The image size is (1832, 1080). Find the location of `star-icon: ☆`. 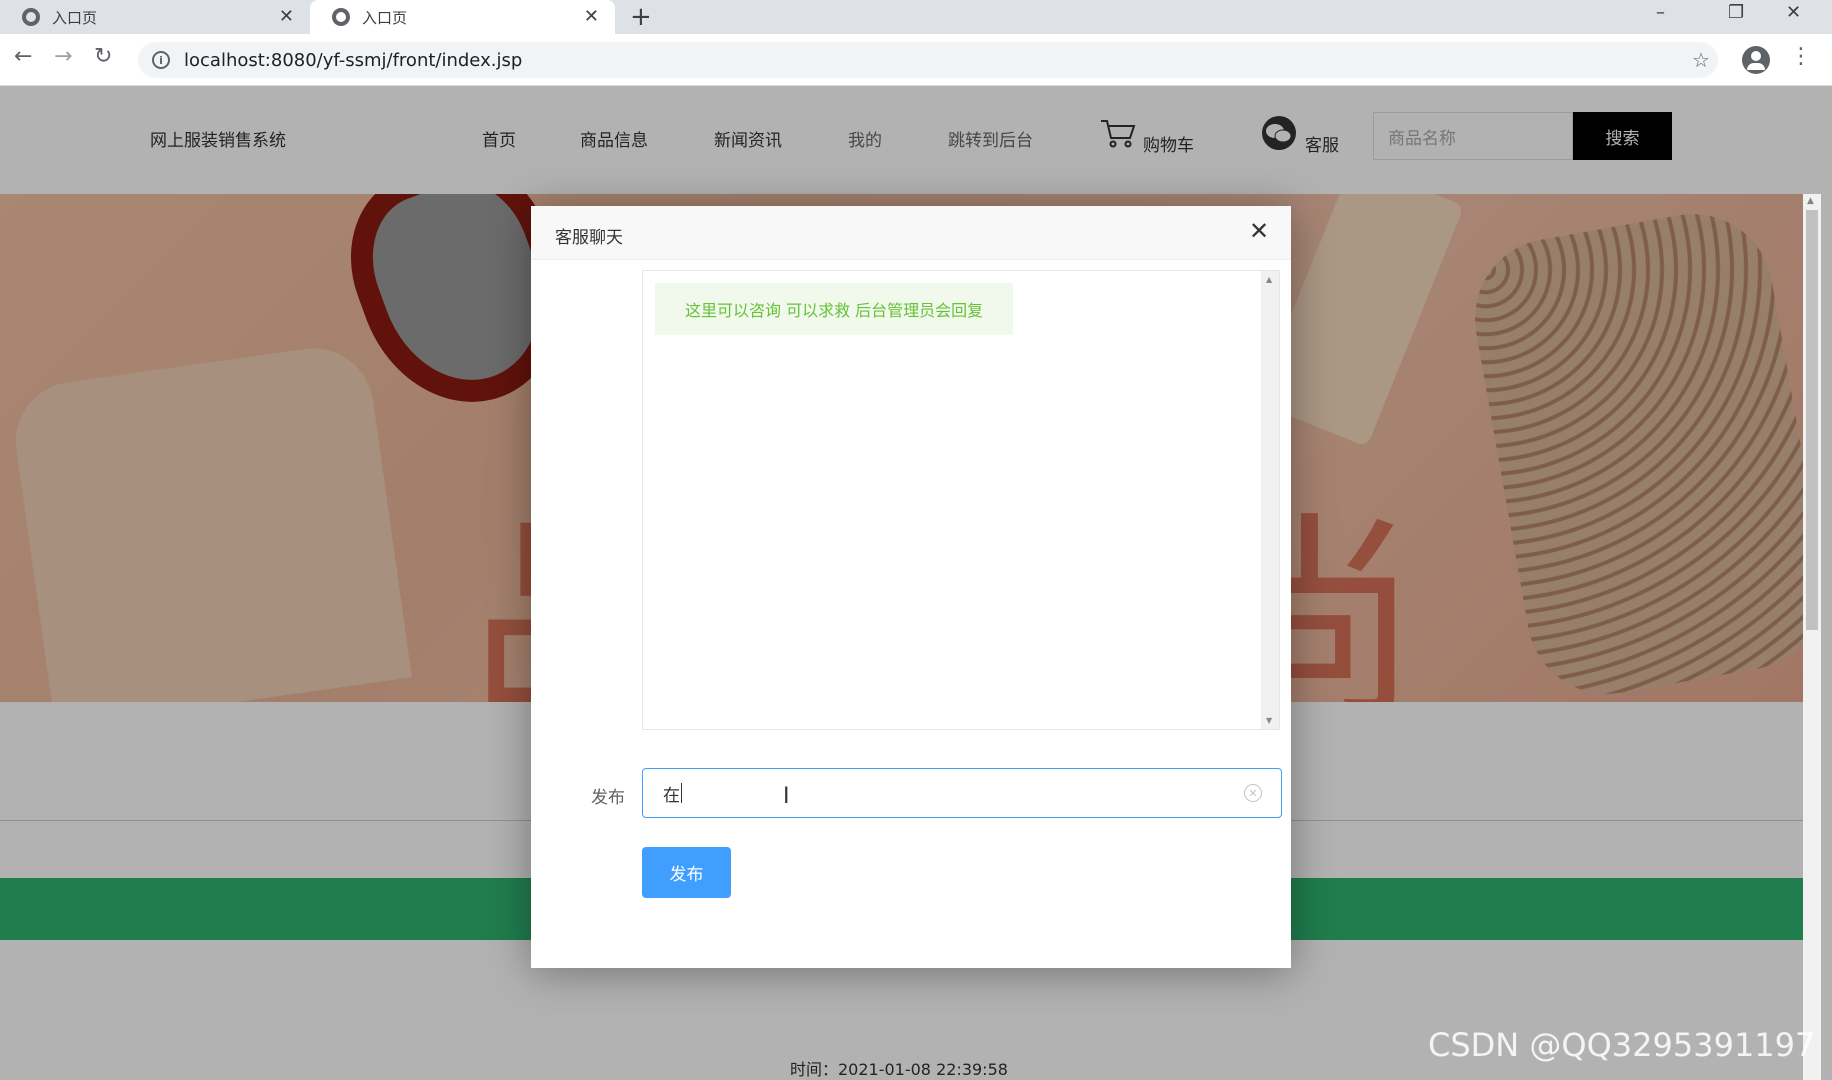

star-icon: ☆ is located at coordinates (1701, 60).